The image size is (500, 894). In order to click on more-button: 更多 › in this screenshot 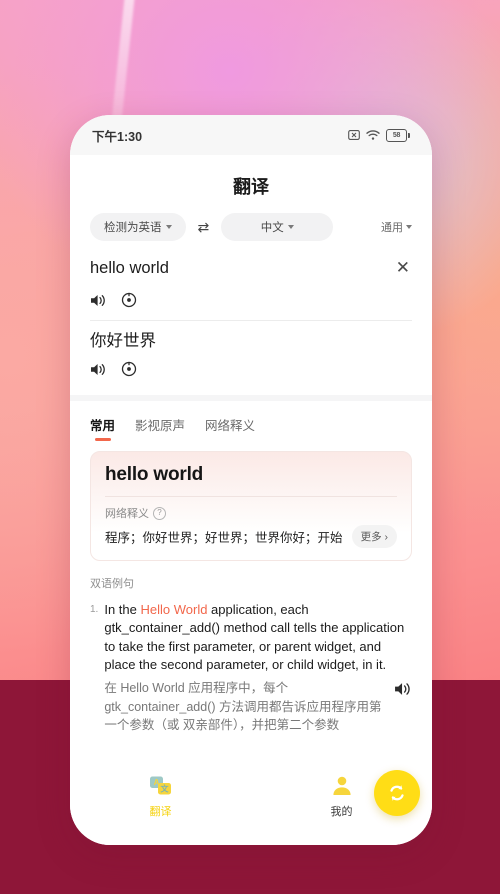, I will do `click(374, 536)`.